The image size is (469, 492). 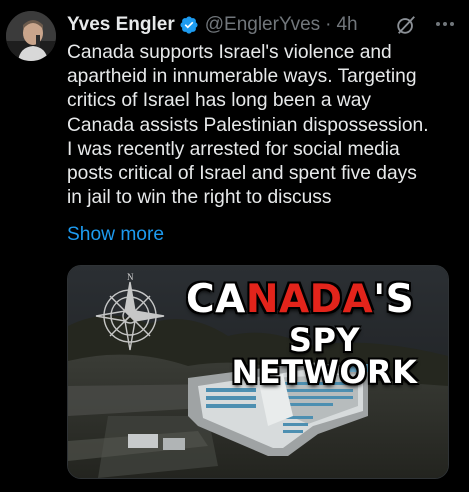 What do you see at coordinates (121, 25) in the screenshot?
I see `author-display-name: Yves Engler` at bounding box center [121, 25].